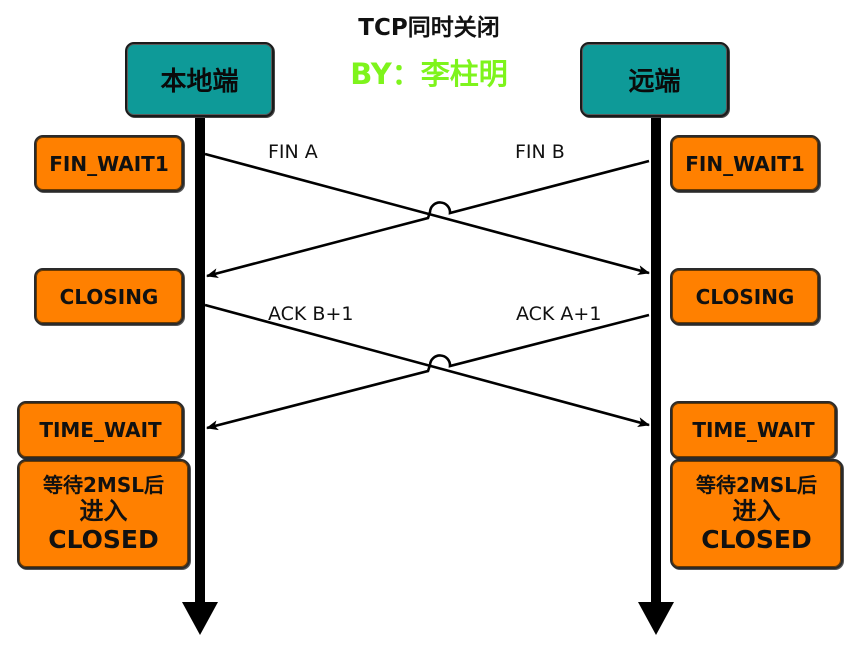 This screenshot has width=858, height=659. I want to click on msg-ack-a-line, so click(428, 372).